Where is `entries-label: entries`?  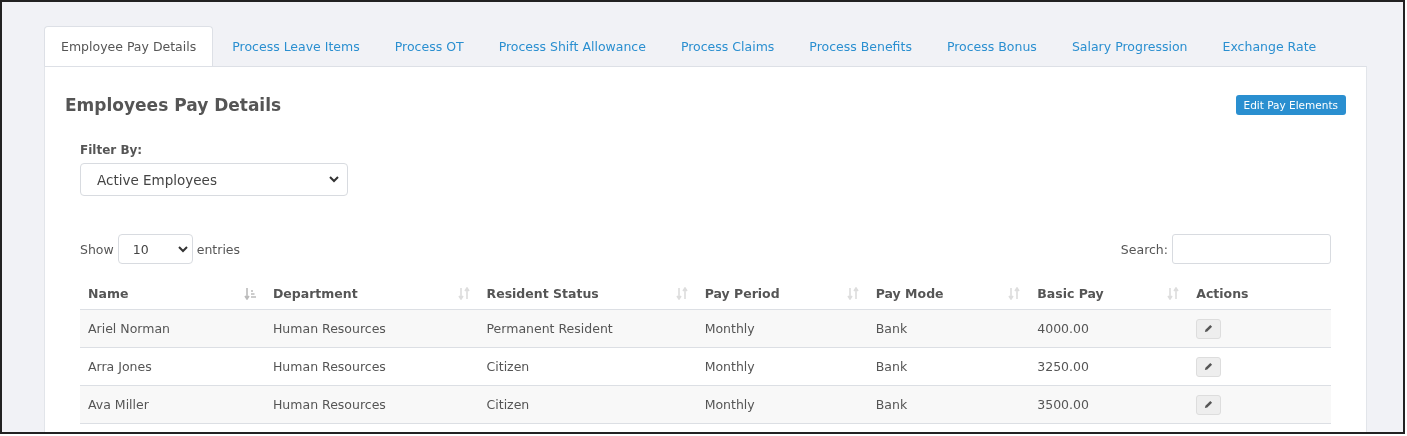
entries-label: entries is located at coordinates (218, 249).